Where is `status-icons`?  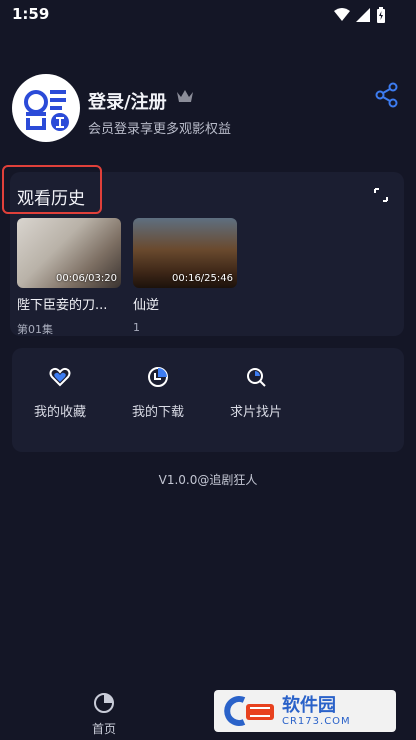
status-icons is located at coordinates (360, 15).